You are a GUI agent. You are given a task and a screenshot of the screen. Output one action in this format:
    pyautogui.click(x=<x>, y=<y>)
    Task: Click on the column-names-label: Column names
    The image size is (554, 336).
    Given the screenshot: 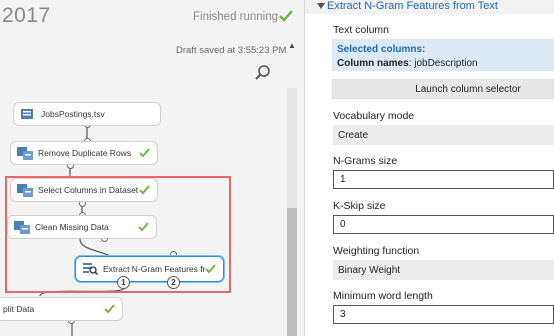 What is the action you would take?
    pyautogui.click(x=373, y=63)
    